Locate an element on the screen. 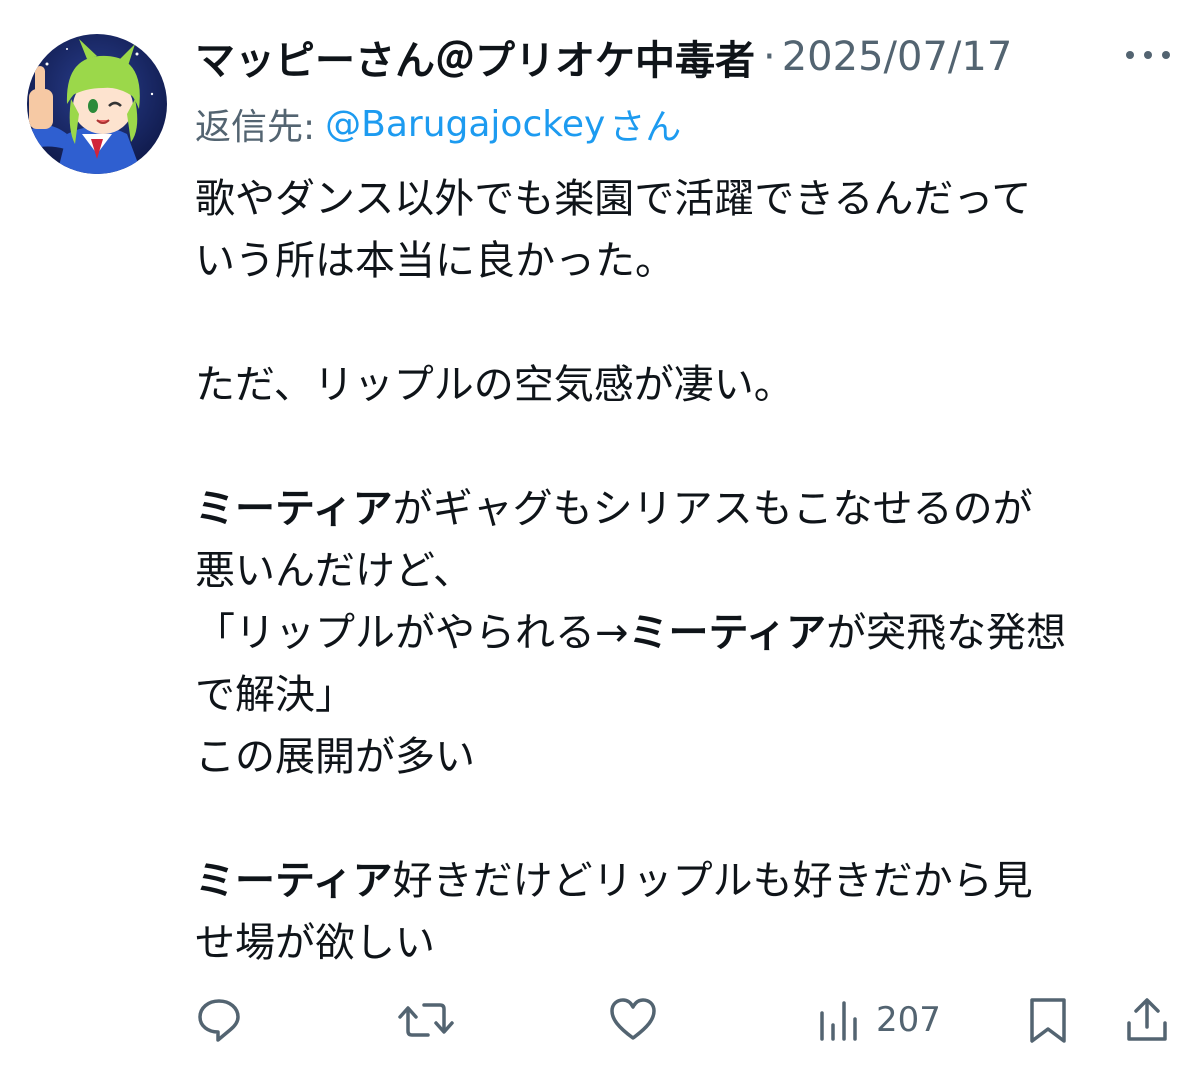 The image size is (1200, 1083). reply-icon is located at coordinates (219, 1020).